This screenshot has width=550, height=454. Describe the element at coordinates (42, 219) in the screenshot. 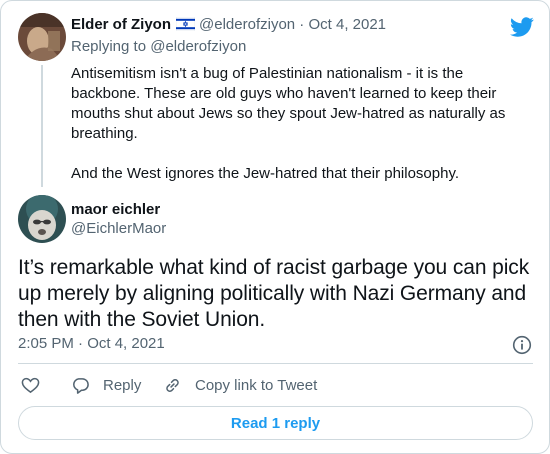

I see `maor-eichler-avatar` at that location.